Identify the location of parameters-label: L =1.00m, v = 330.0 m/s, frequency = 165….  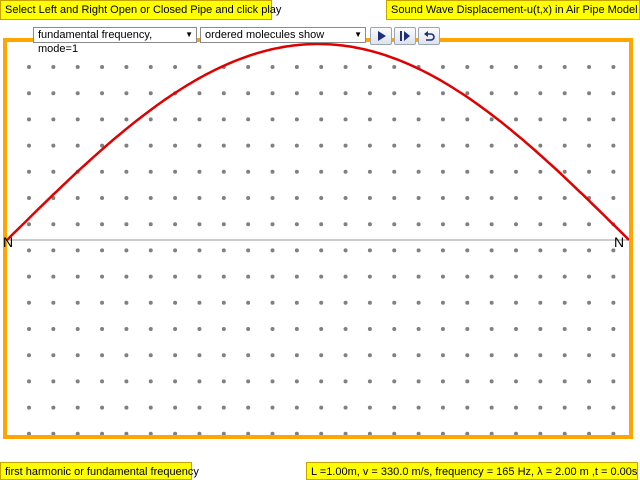
(472, 471).